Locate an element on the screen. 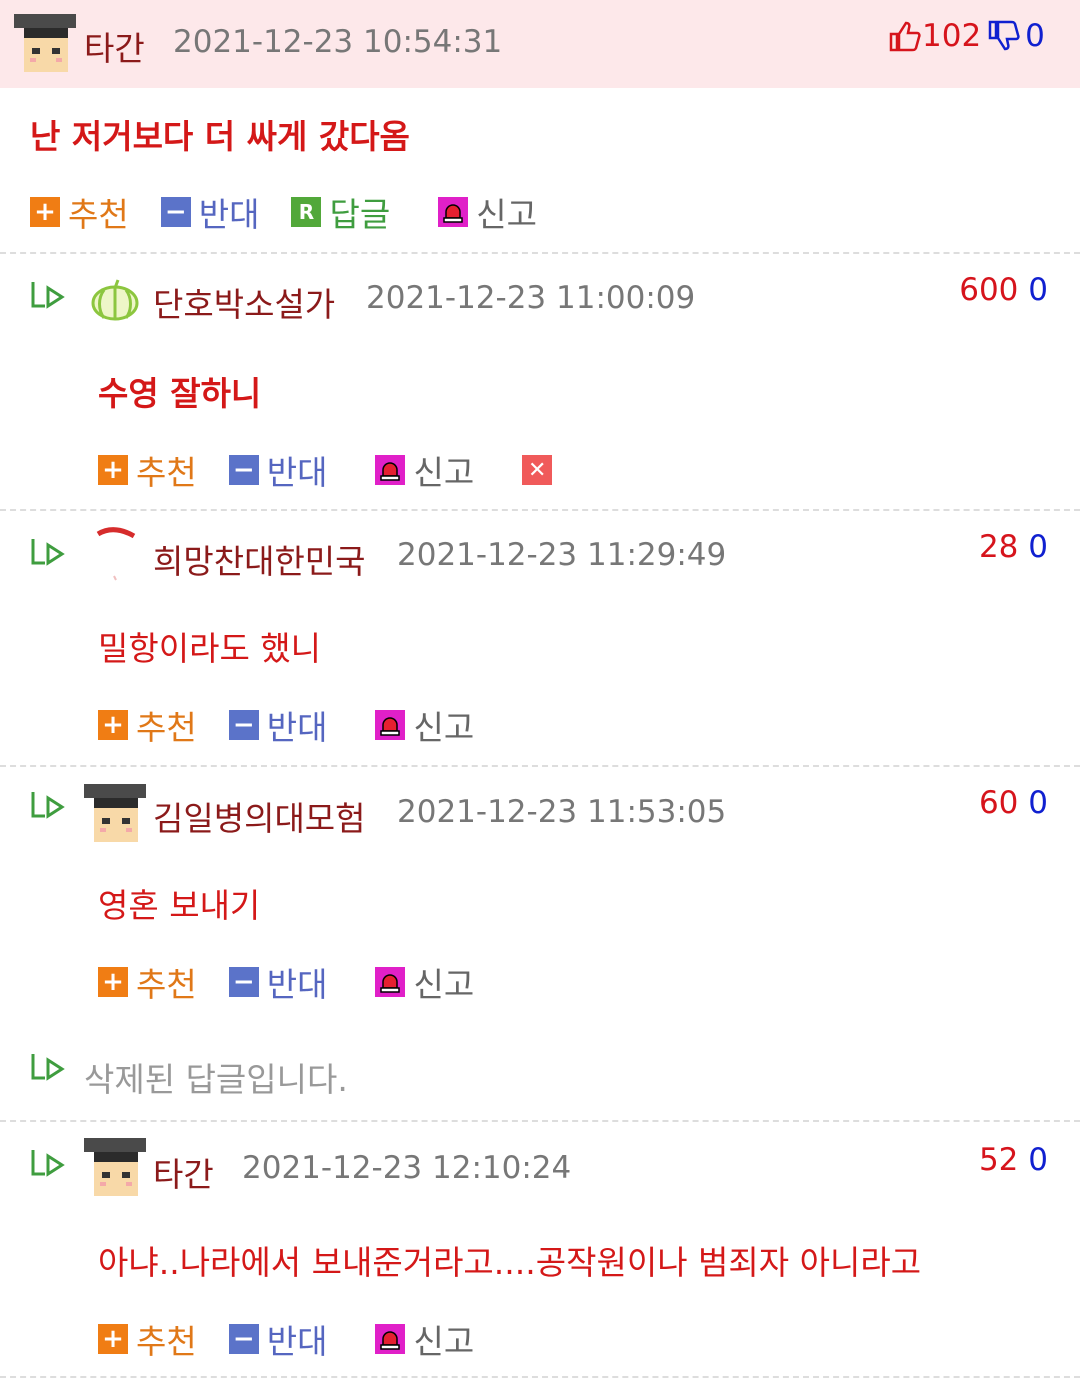  upvote-count: 60 is located at coordinates (998, 803).